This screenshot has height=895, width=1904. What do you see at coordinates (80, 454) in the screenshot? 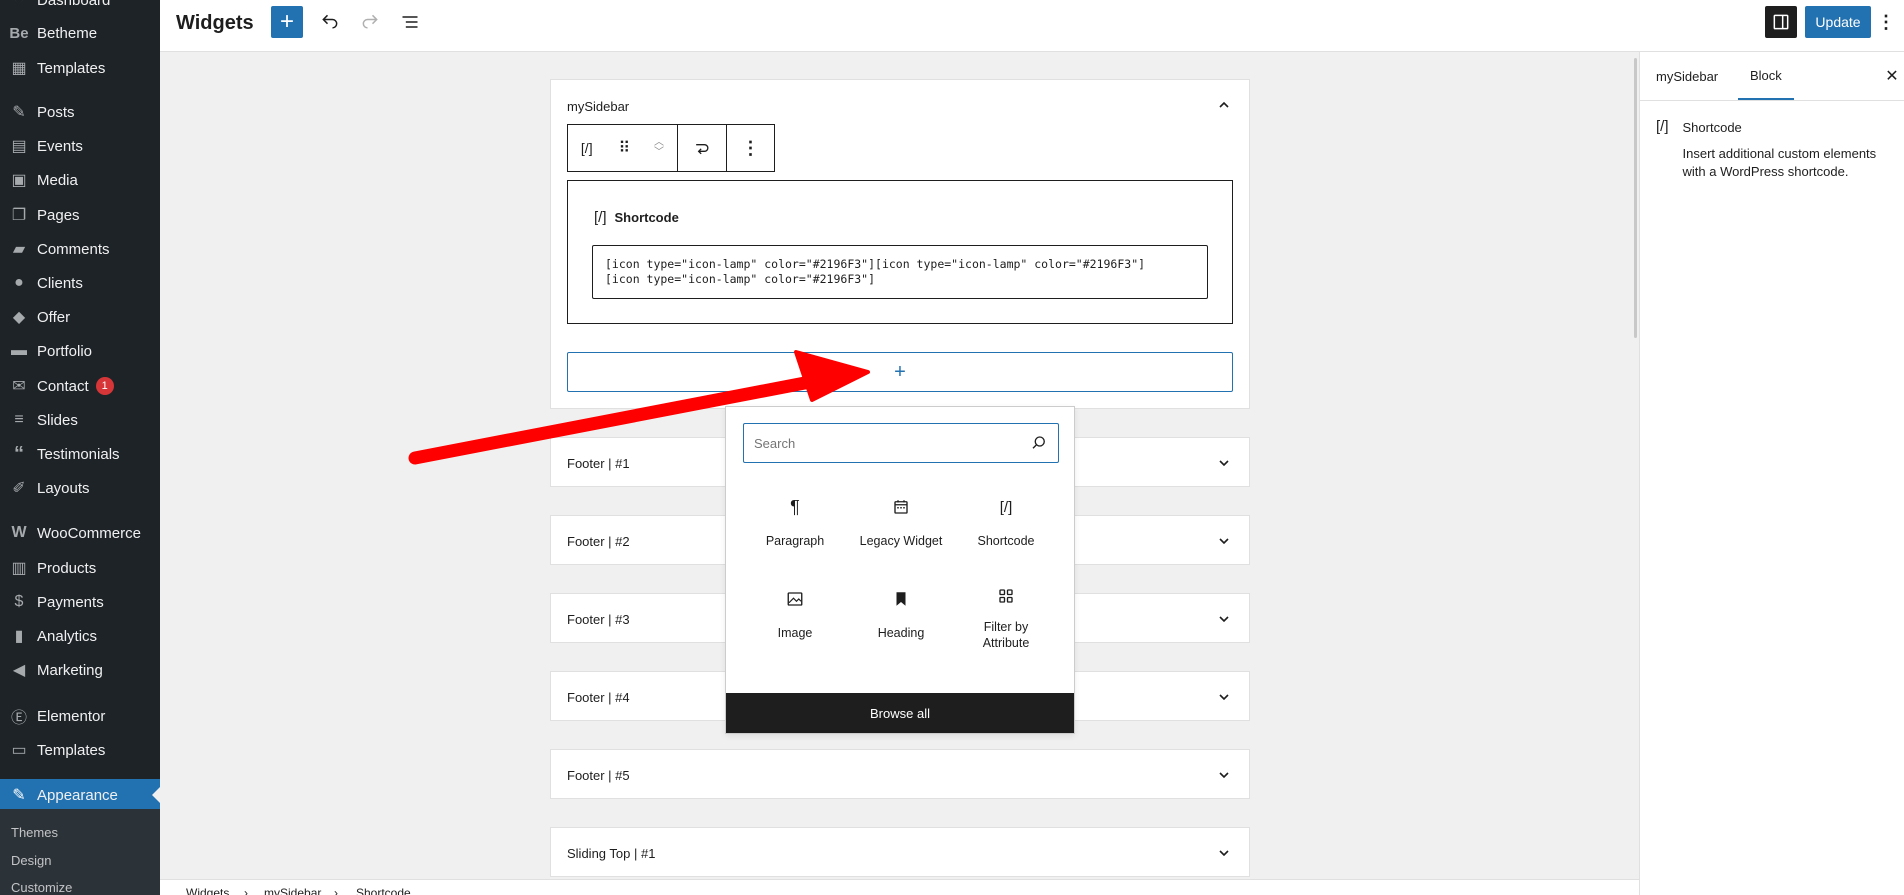
I see `menu-item-testimonials: “ Testimonials` at bounding box center [80, 454].